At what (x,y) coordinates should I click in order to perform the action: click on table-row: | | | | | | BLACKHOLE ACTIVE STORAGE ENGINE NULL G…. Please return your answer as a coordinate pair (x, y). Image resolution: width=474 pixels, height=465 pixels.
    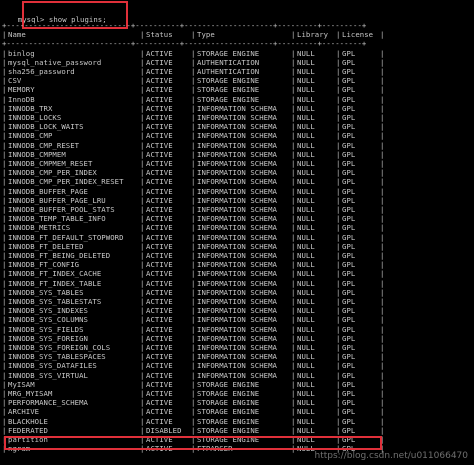
    Looking at the image, I should click on (237, 421).